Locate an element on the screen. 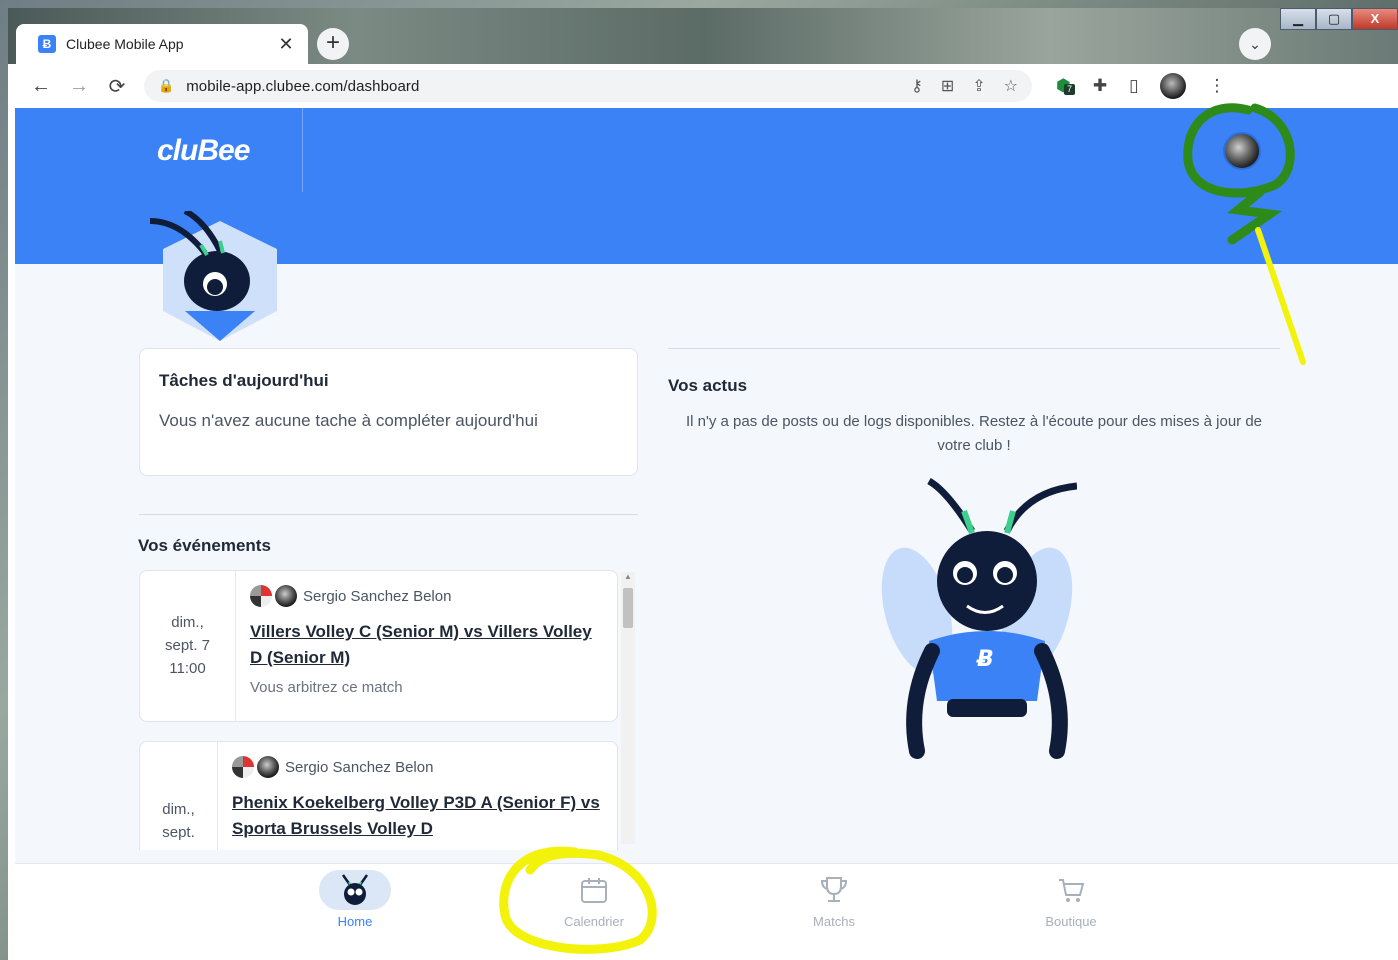 The image size is (1398, 960). nav-calendrier: Calendrier is located at coordinates (594, 899).